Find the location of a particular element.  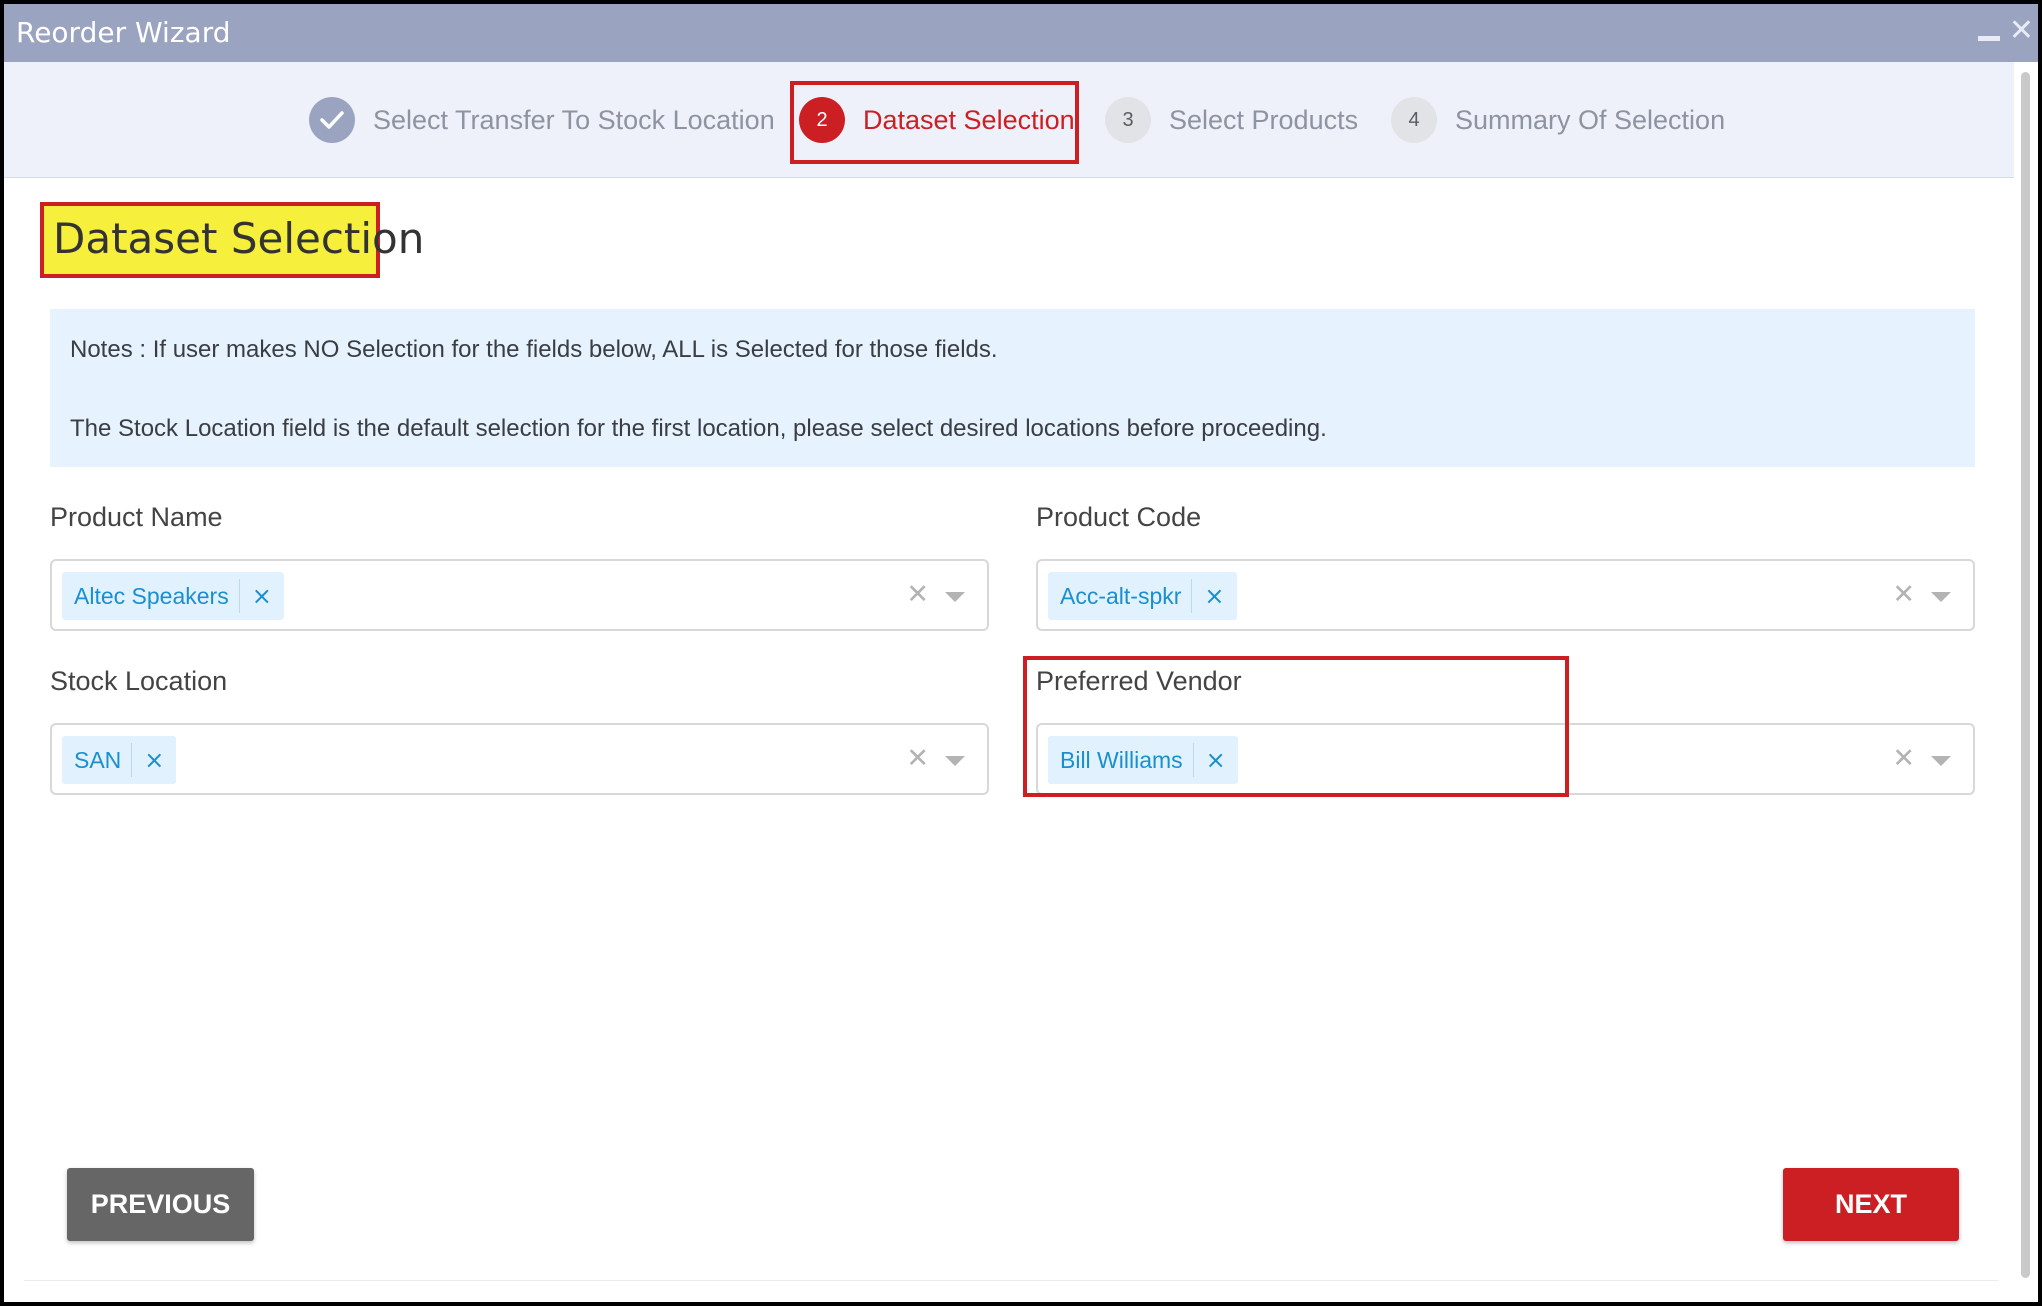

chip-label: Altec Speakers is located at coordinates (151, 595).